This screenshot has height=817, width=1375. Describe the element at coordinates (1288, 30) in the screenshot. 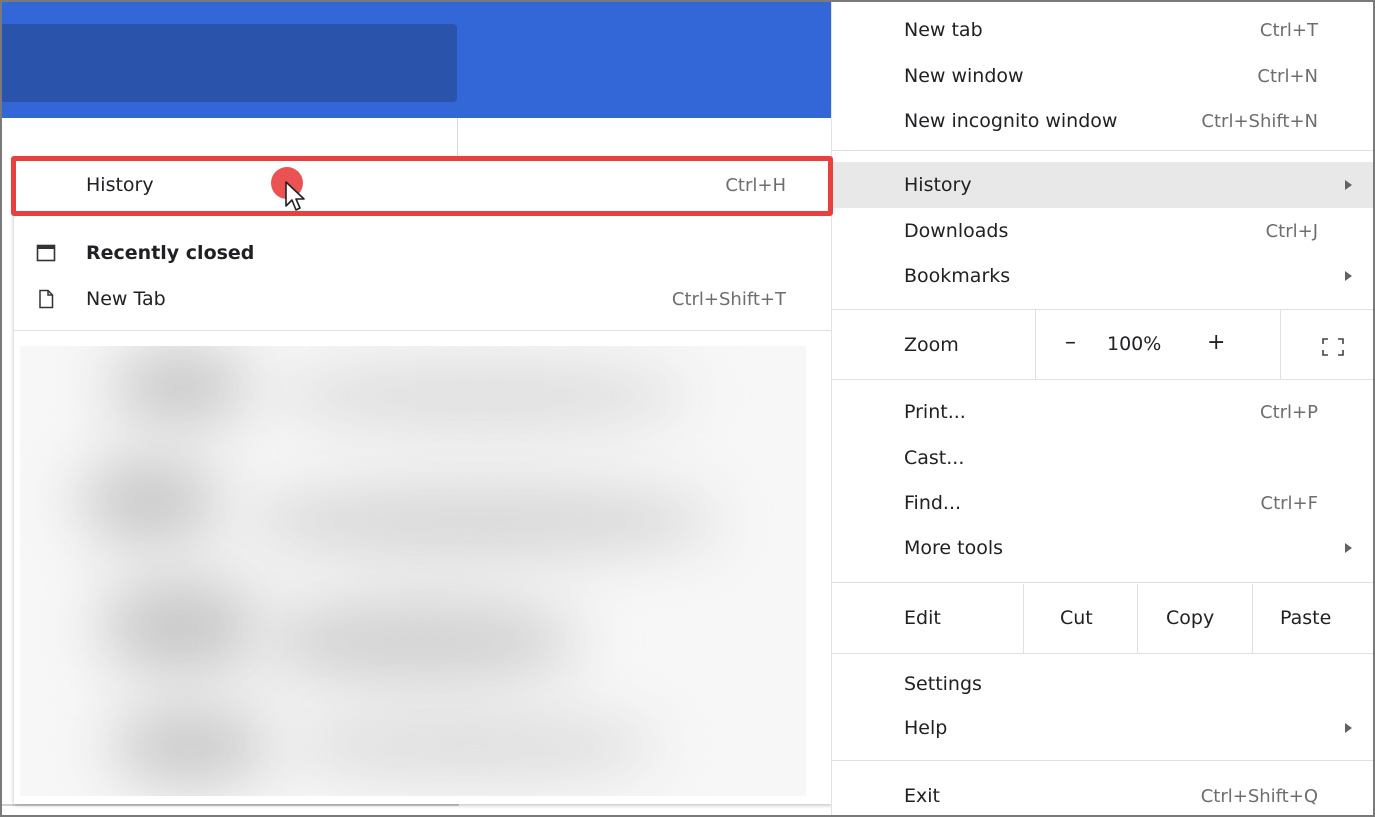

I see `menu-new-tab-shortcut: Ctrl+T` at that location.